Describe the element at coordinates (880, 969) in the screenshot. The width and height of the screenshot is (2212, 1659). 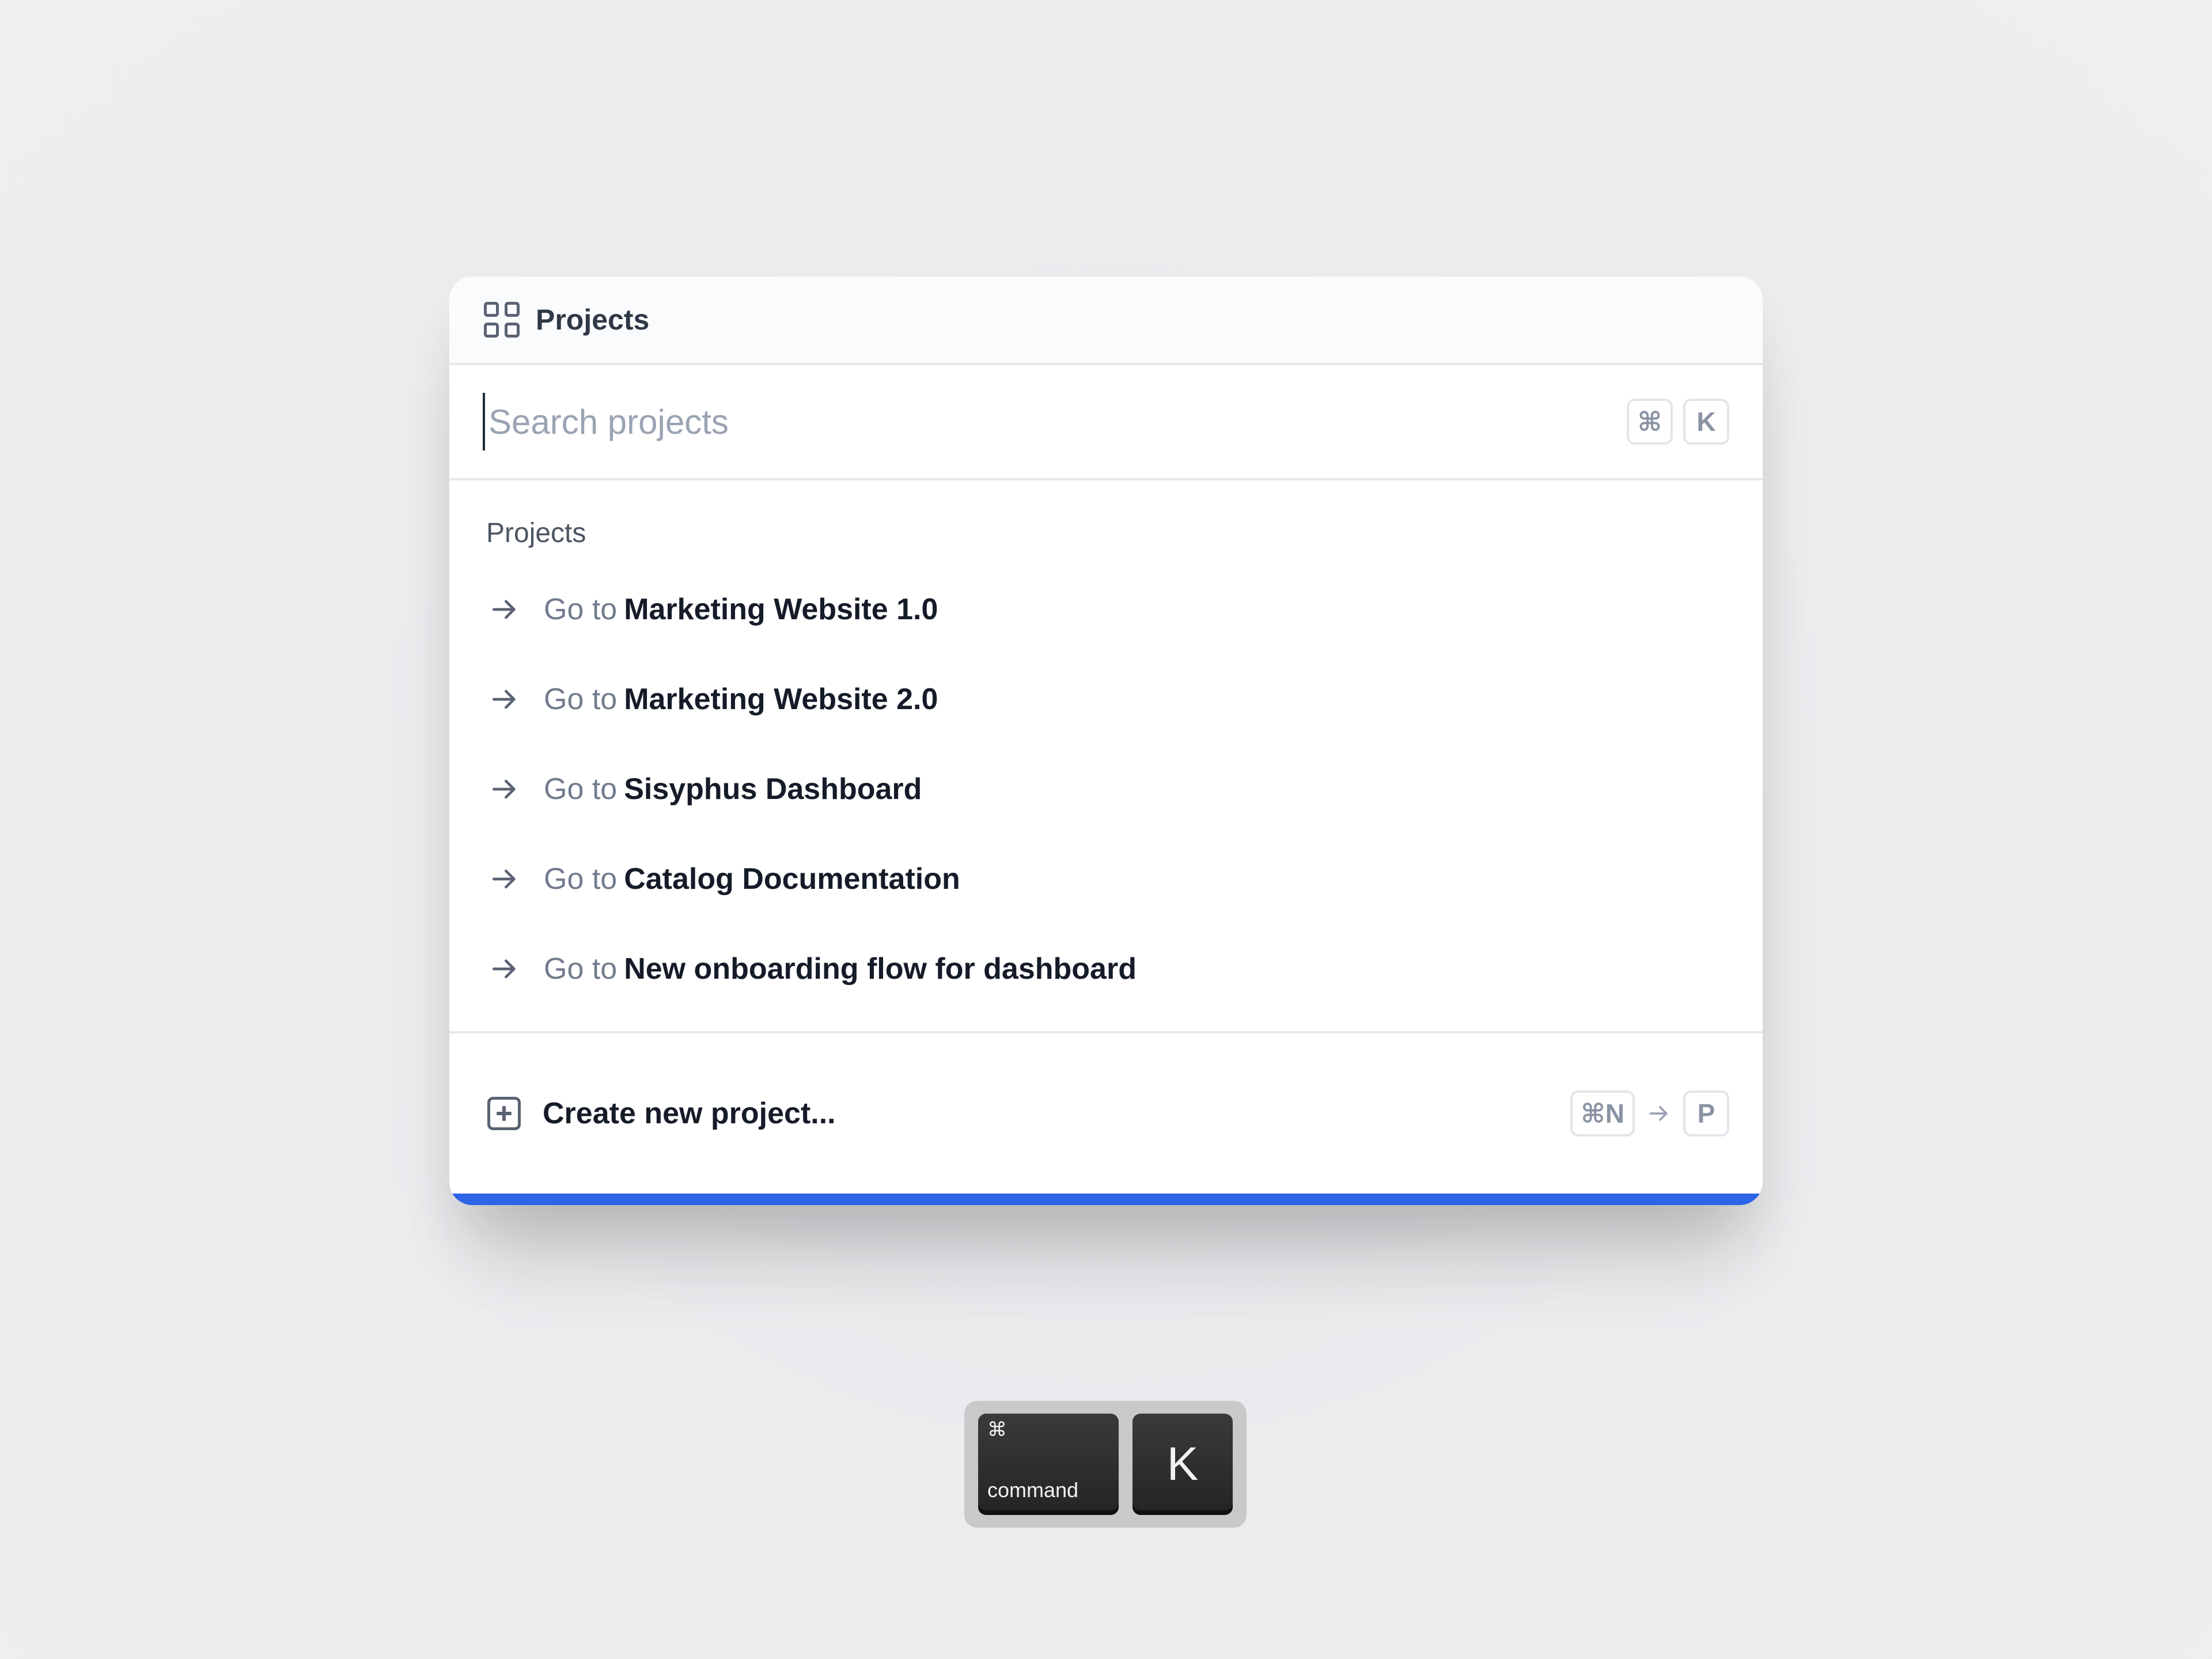
I see `item-name: New onboarding flow for dashboard` at that location.